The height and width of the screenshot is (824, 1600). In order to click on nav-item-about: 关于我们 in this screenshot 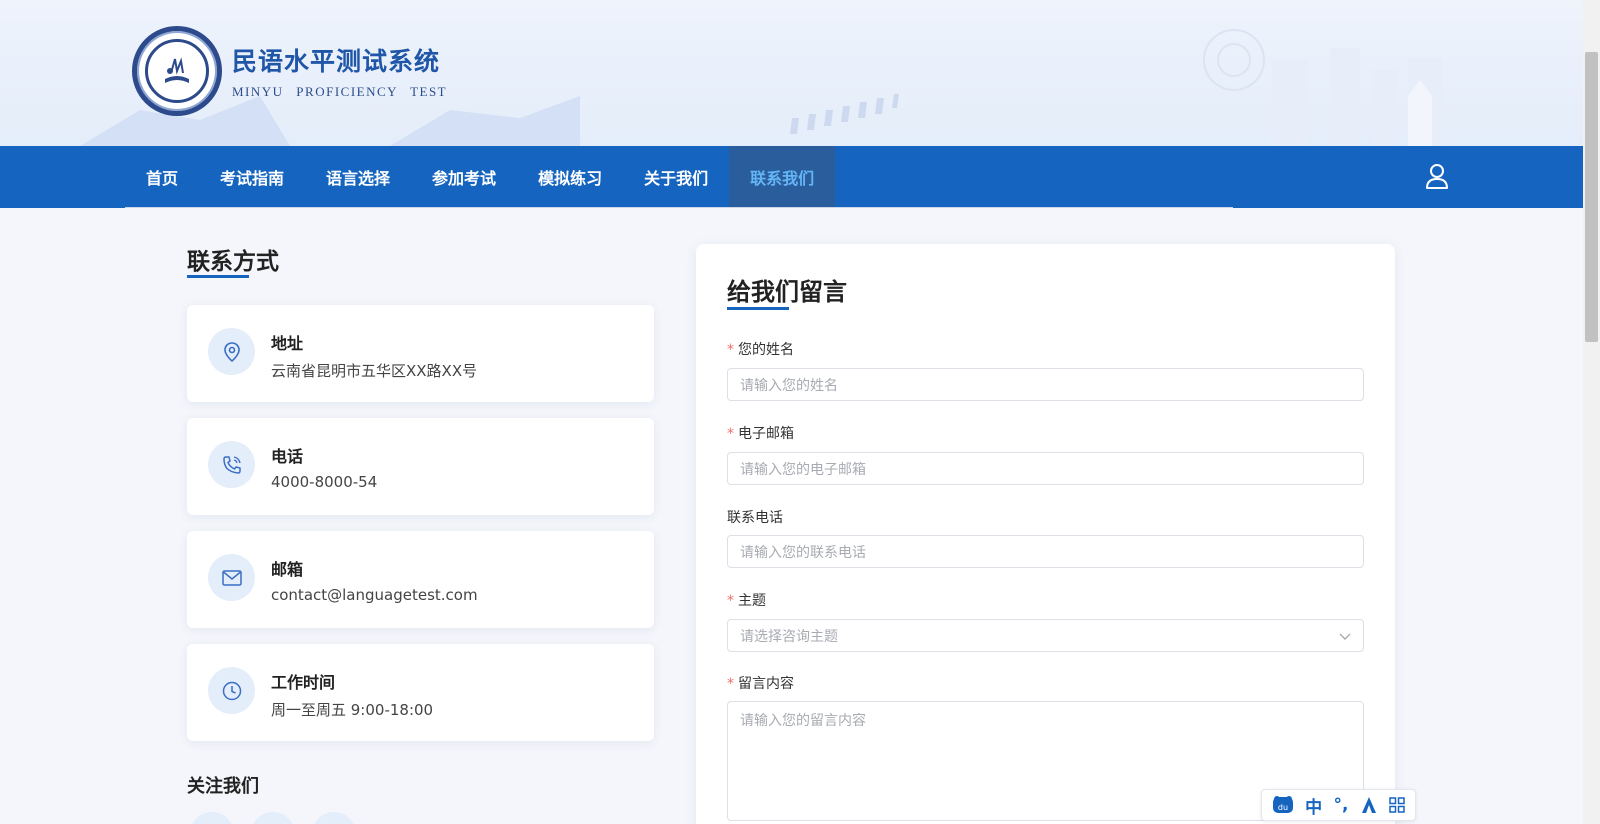, I will do `click(676, 177)`.